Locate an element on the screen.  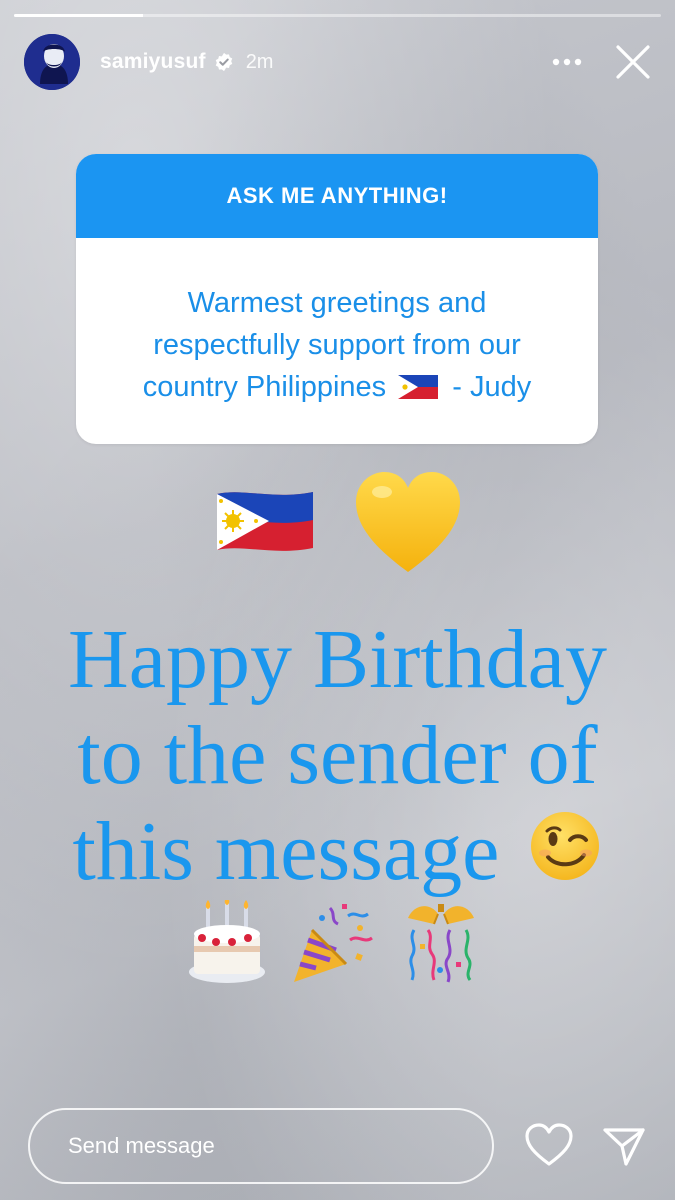
caption-line: this message is located at coordinates (337, 852).